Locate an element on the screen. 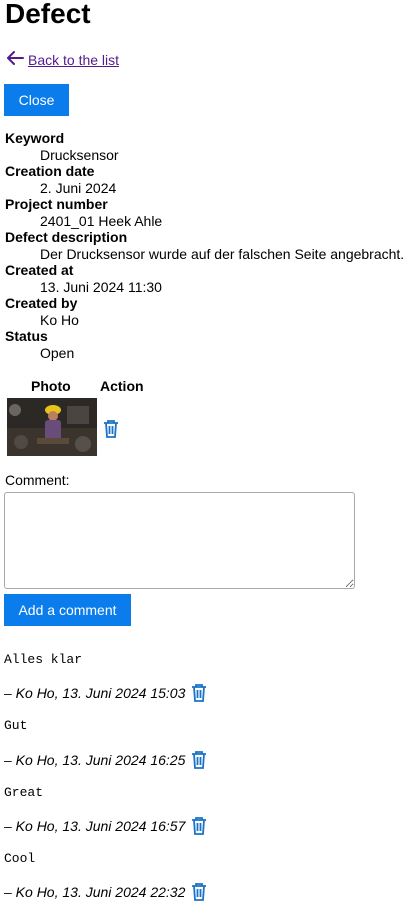 This screenshot has height=913, width=409. detail-label: Keyword is located at coordinates (35, 138).